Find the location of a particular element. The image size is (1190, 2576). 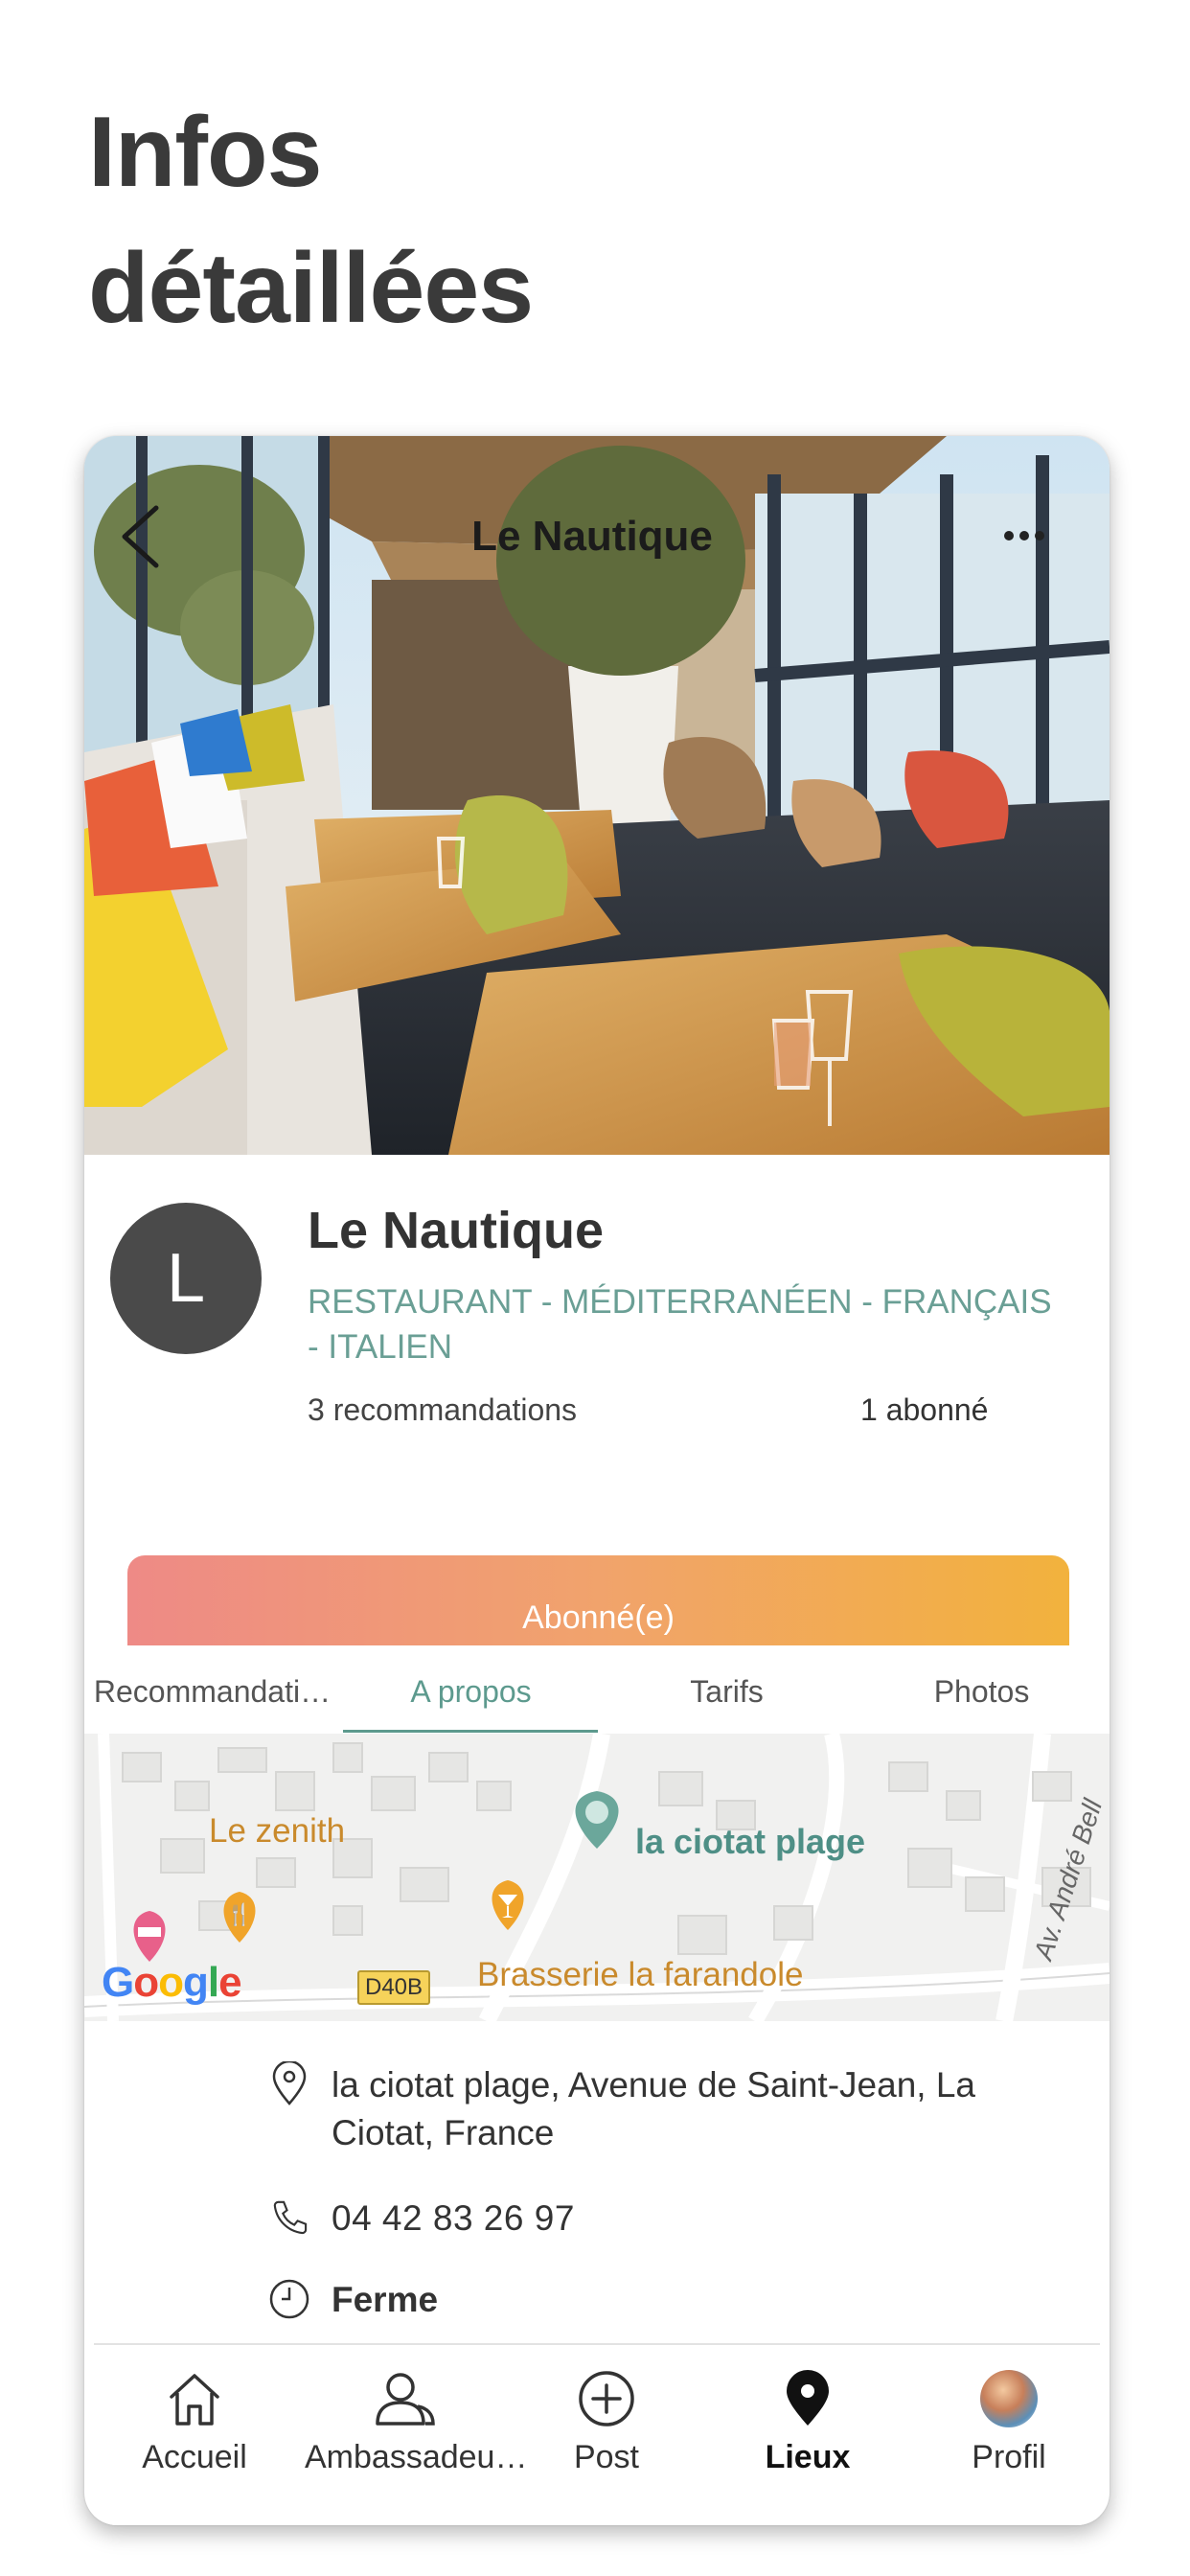

tab-bar: Recommandati… A propos Tarifs Photos is located at coordinates (597, 1690).